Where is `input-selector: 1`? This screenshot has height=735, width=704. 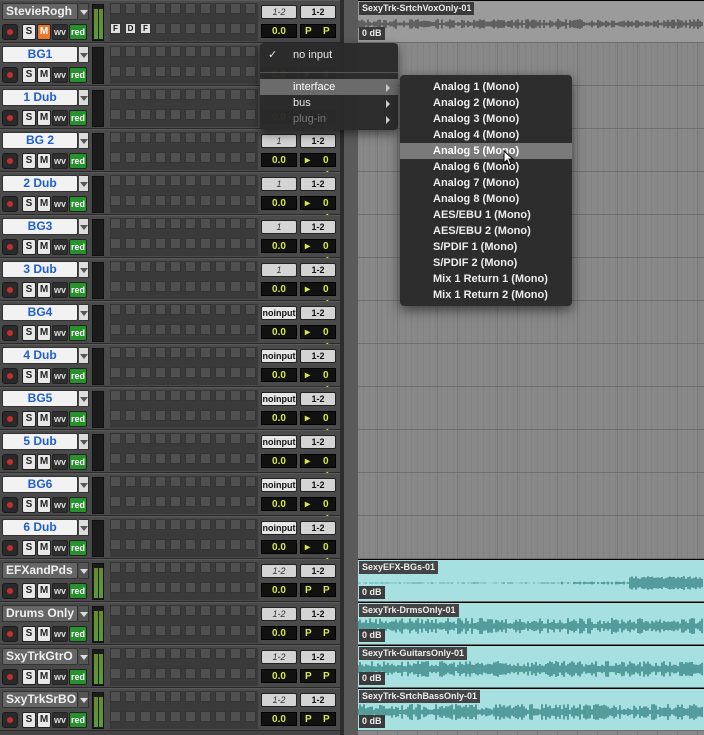
input-selector: 1 is located at coordinates (279, 141).